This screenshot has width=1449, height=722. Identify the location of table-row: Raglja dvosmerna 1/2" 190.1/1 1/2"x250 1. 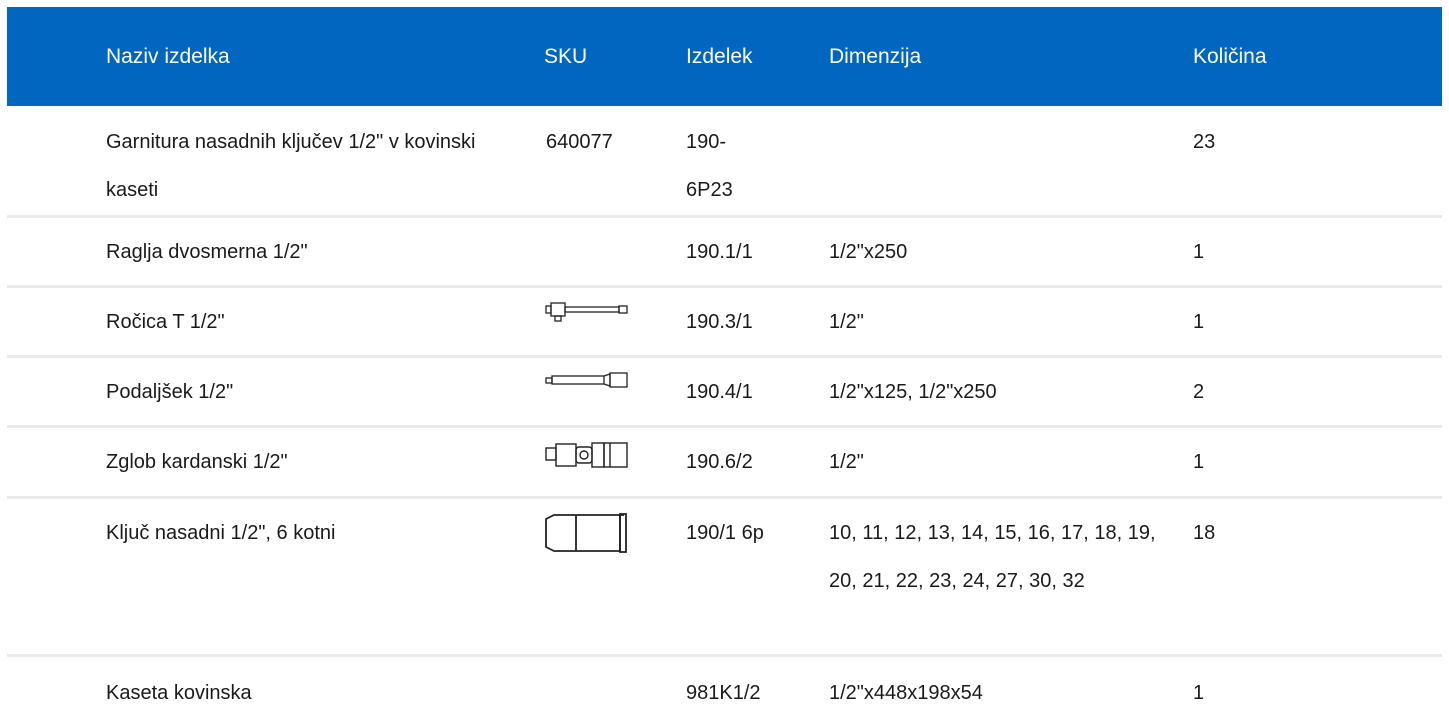
(724, 253).